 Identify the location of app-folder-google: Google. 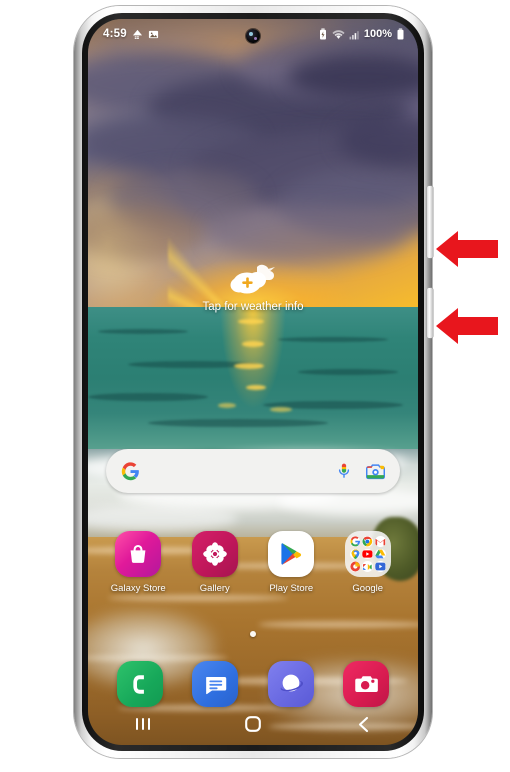
(368, 562).